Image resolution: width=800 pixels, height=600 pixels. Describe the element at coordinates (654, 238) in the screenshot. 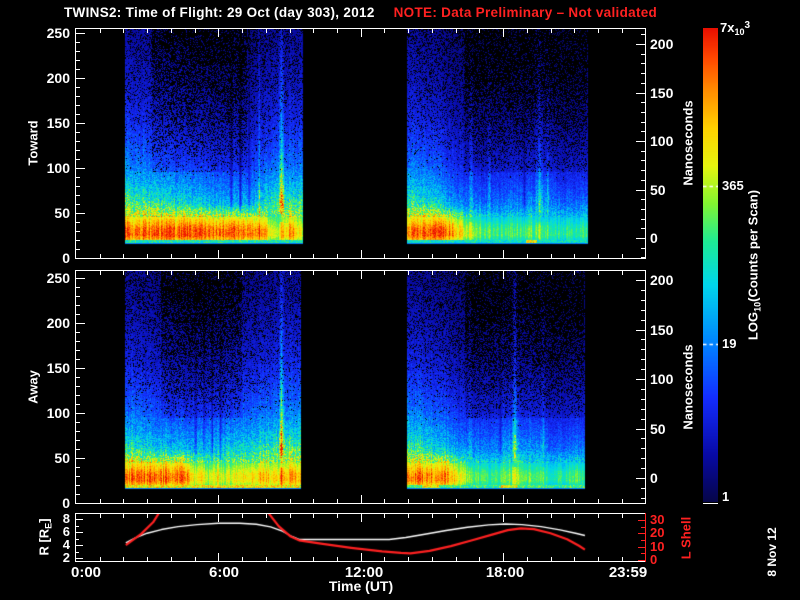

I see `ns-tick-label: 0` at that location.